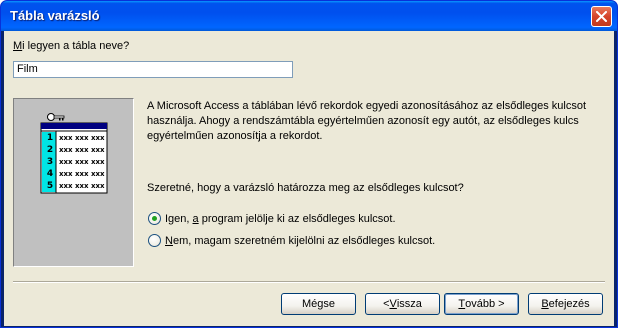 This screenshot has width=618, height=328. Describe the element at coordinates (481, 304) in the screenshot. I see `next-button: Tovább >` at that location.